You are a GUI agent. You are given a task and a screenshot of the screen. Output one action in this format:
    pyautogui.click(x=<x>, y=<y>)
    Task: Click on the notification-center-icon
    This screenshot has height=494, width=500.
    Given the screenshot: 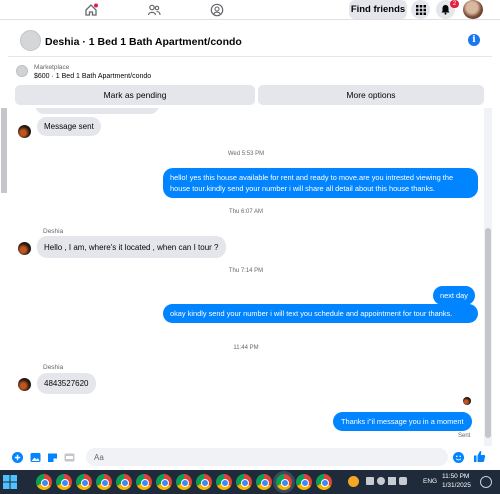 What is the action you would take?
    pyautogui.click(x=486, y=482)
    